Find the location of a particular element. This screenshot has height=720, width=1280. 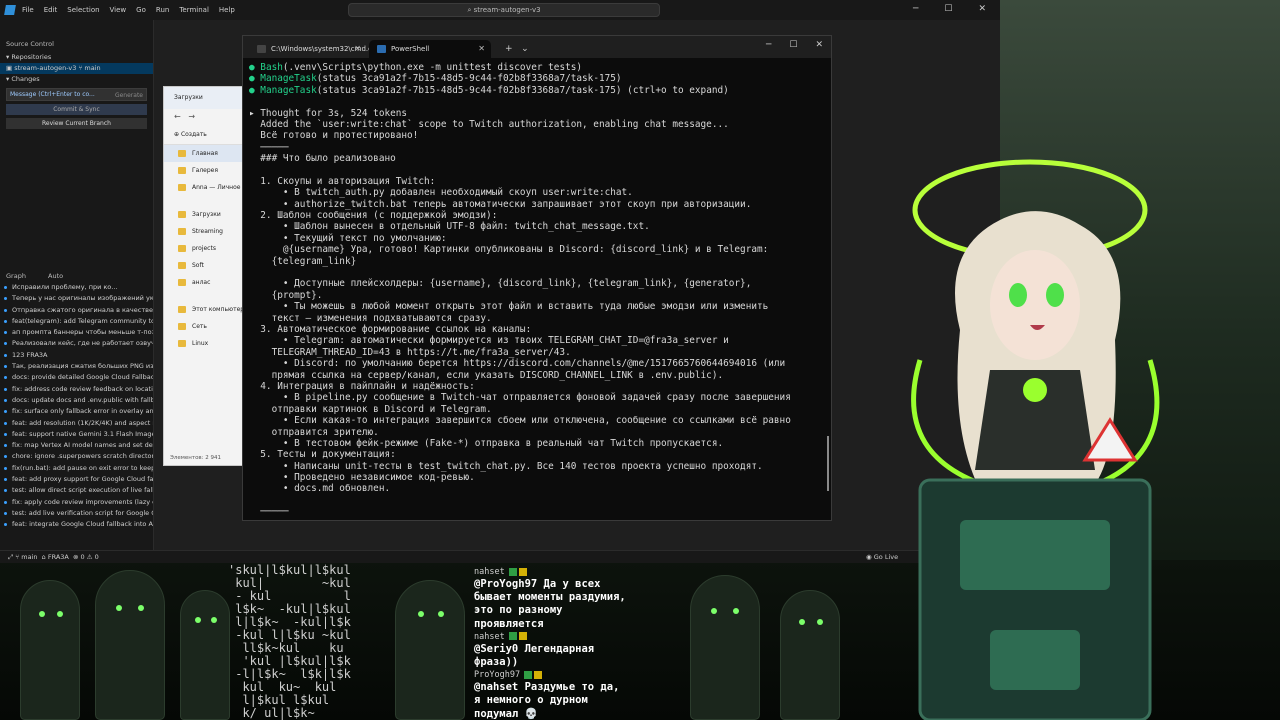

bits-badge-icon is located at coordinates (522, 571).